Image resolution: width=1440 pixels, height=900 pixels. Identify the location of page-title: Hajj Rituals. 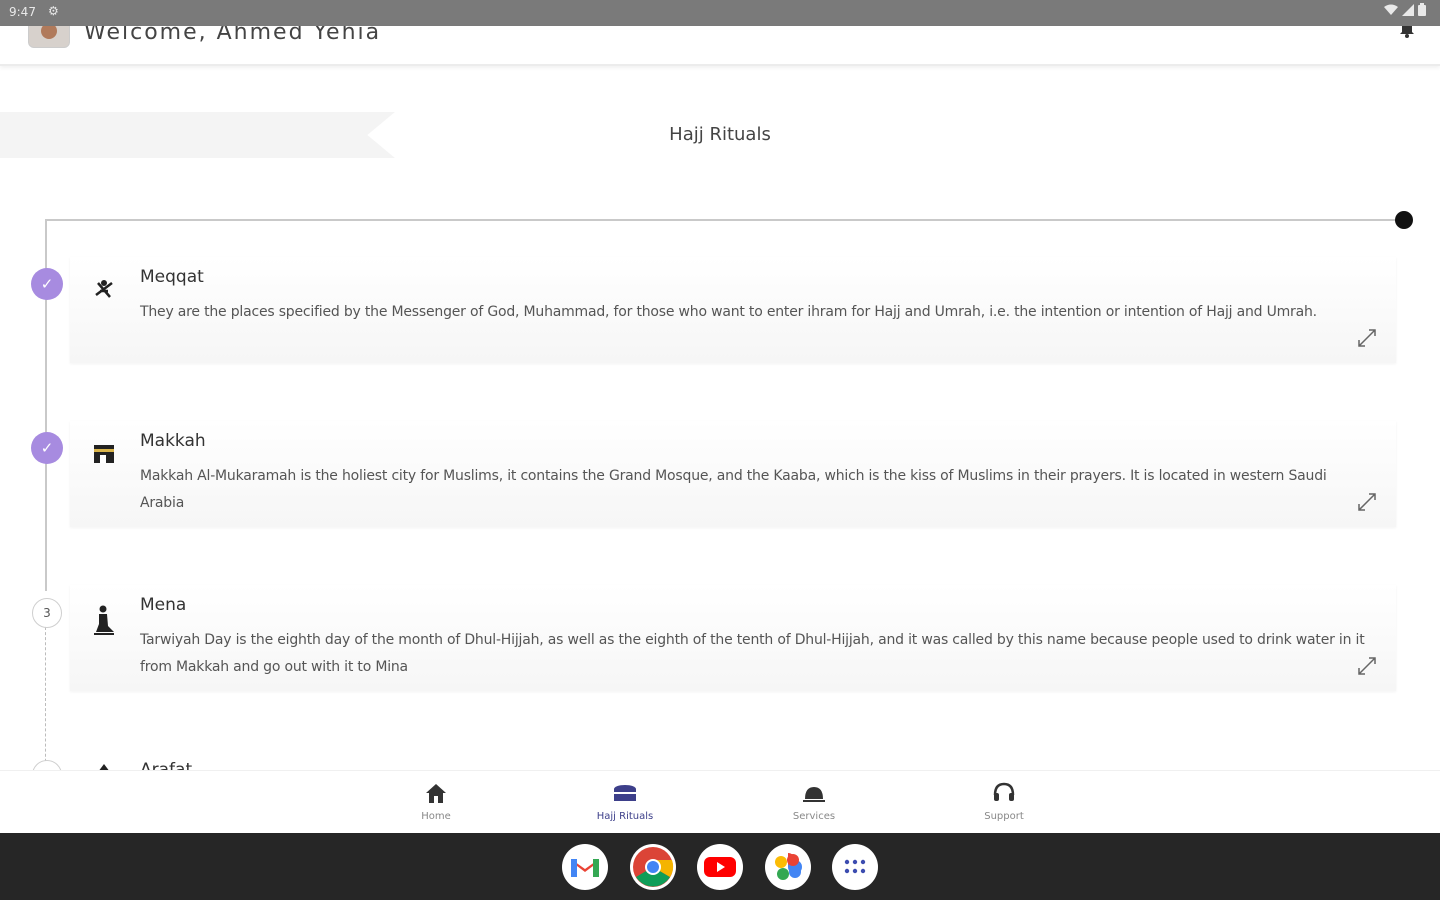
(720, 134).